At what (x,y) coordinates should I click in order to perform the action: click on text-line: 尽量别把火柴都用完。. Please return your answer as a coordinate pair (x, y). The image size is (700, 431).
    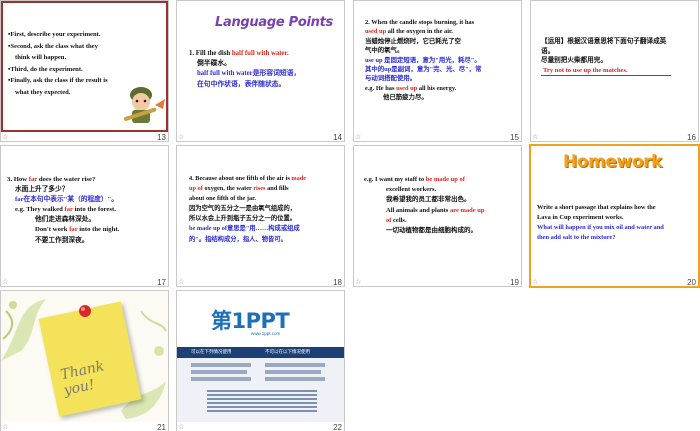
    Looking at the image, I should click on (574, 61).